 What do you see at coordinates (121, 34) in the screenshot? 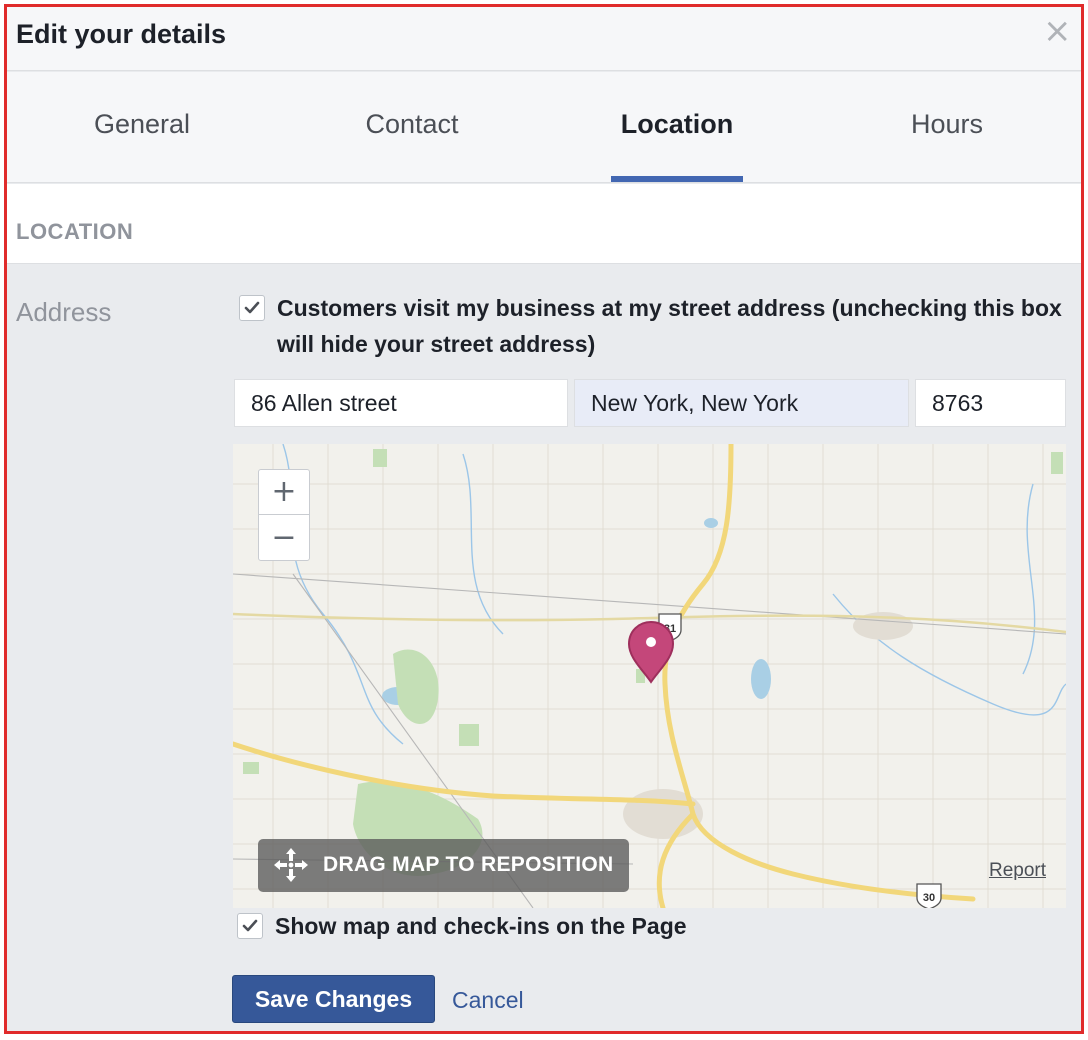
I see `dialog-title: Edit your details` at bounding box center [121, 34].